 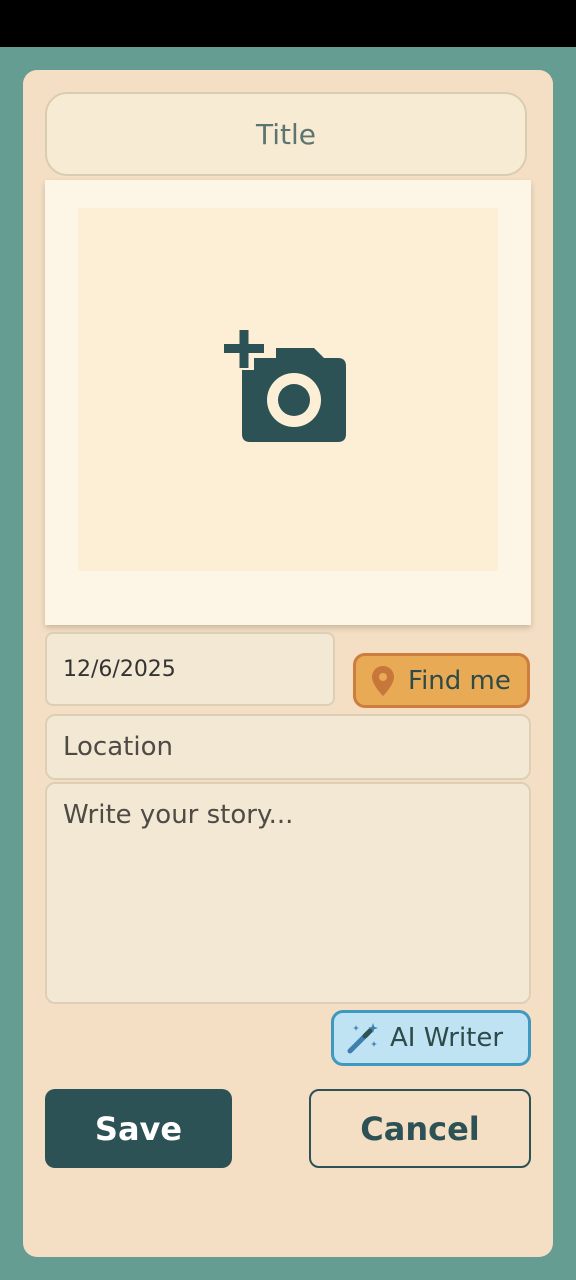 I want to click on title-input: Title, so click(x=286, y=134).